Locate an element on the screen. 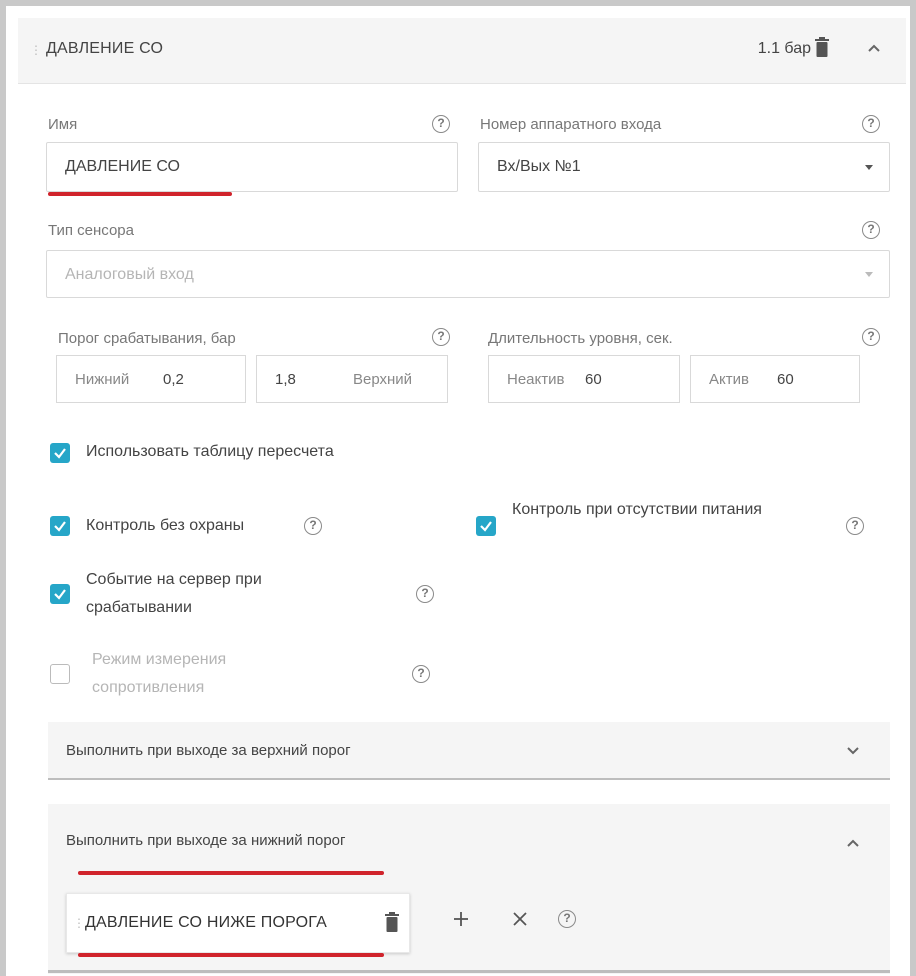  action-chip-label: ДАВЛЕНИЕ СО НИЖЕ ПОРОГА is located at coordinates (206, 922).